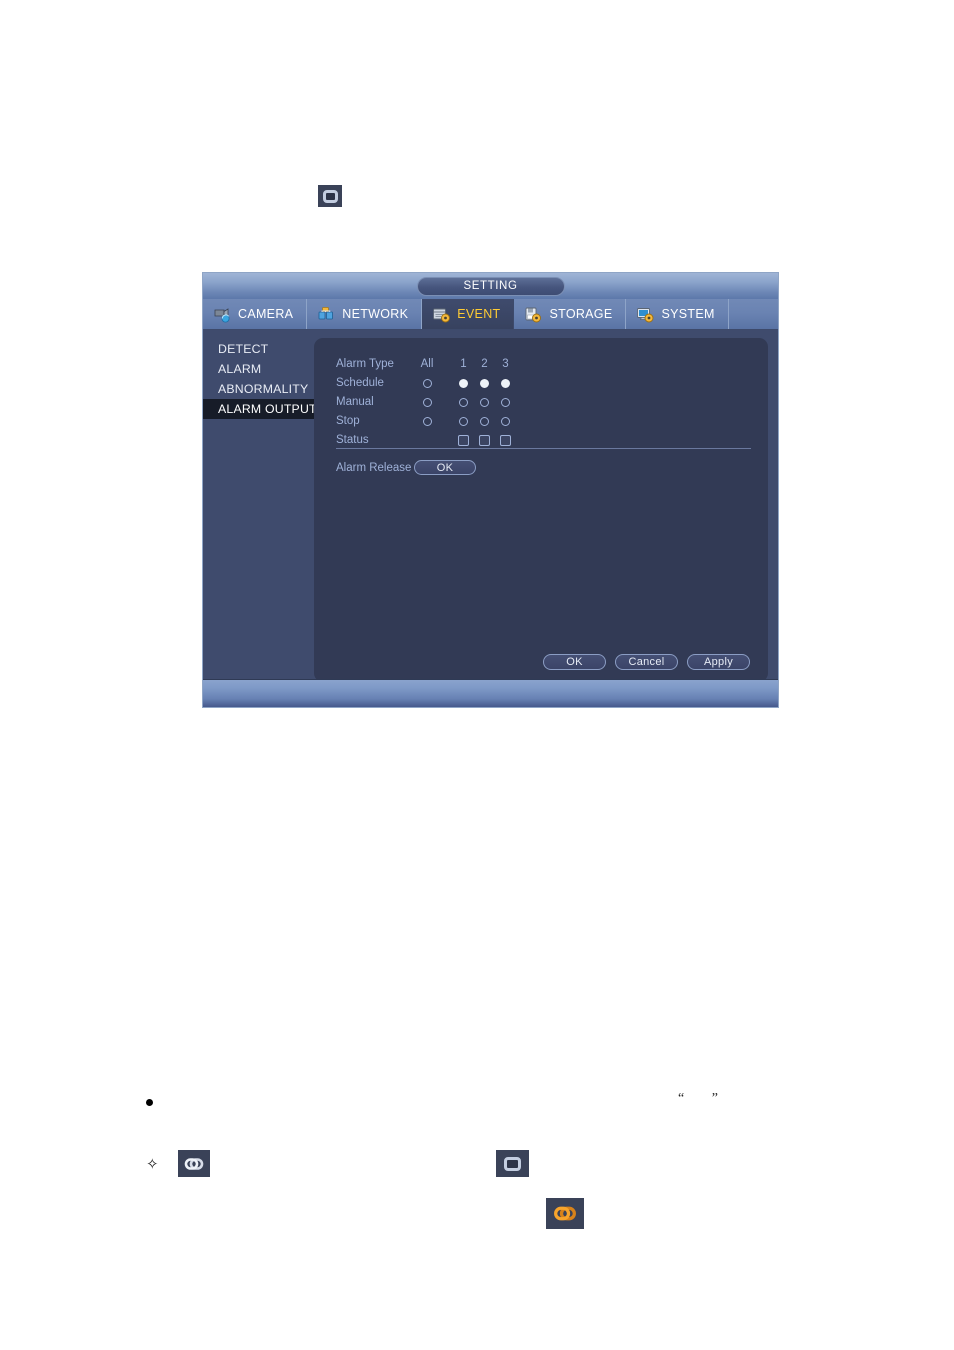 This screenshot has height=1350, width=954. Describe the element at coordinates (645, 314) in the screenshot. I see `system-icon` at that location.